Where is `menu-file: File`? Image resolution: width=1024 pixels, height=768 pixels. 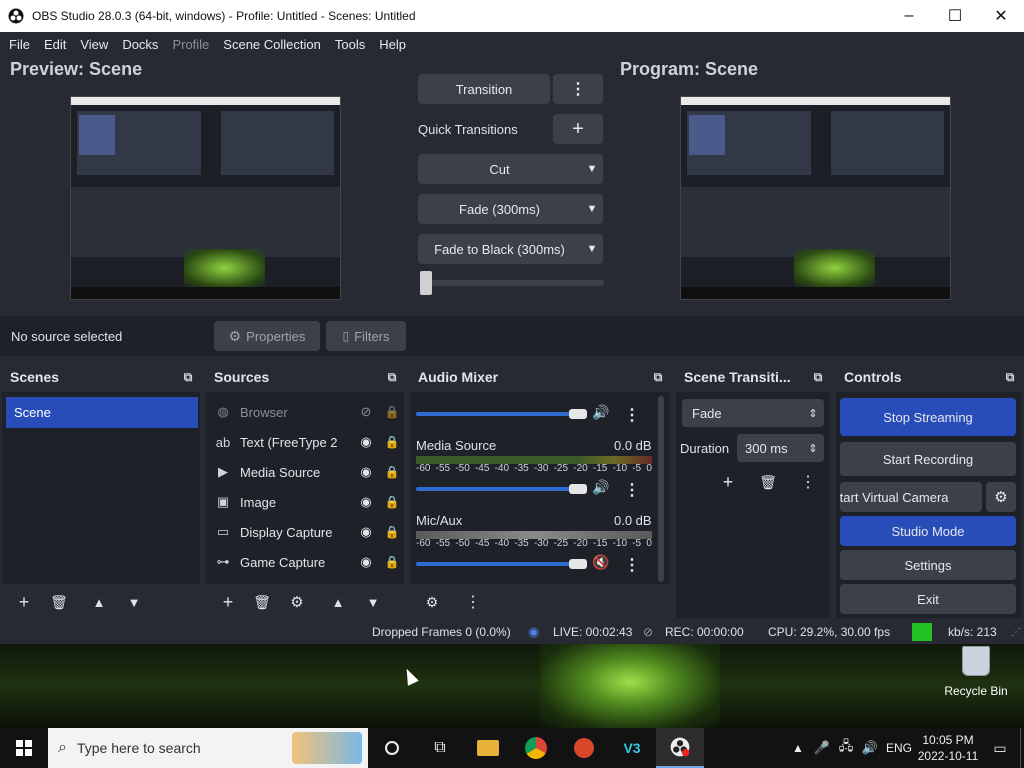 menu-file: File is located at coordinates (19, 44).